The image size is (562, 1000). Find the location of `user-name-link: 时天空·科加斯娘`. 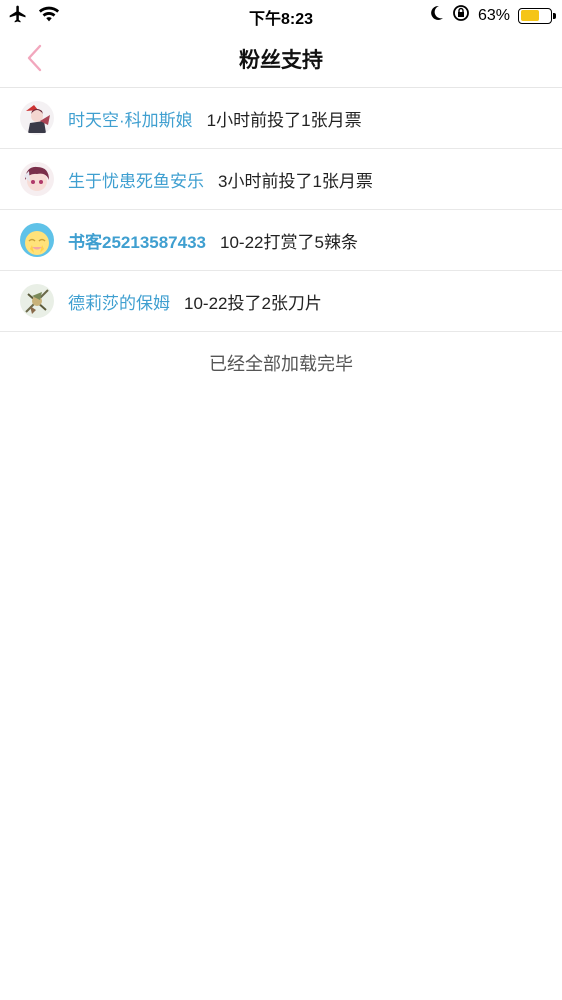

user-name-link: 时天空·科加斯娘 is located at coordinates (130, 118).